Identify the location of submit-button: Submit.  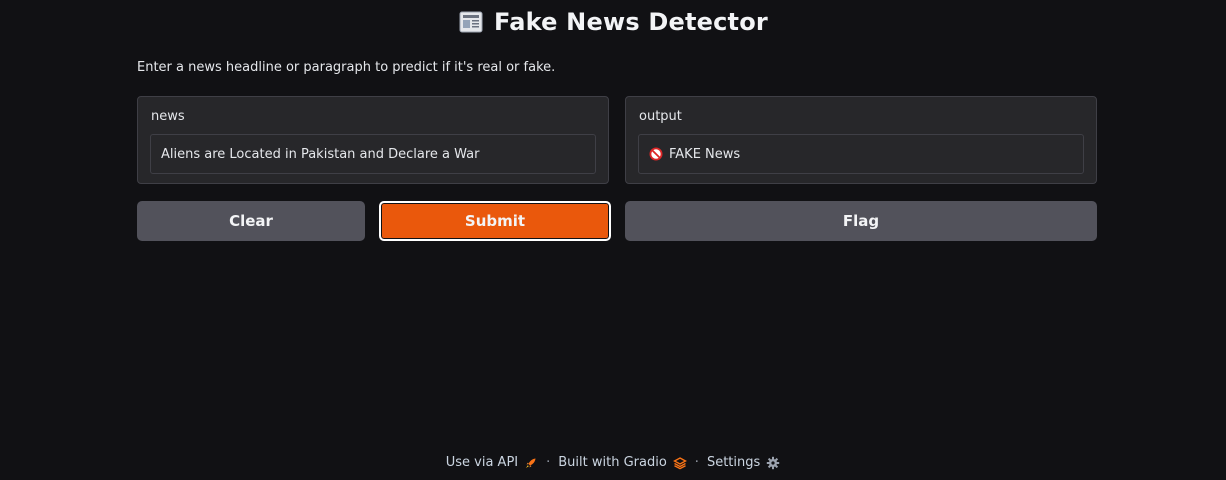
(495, 221).